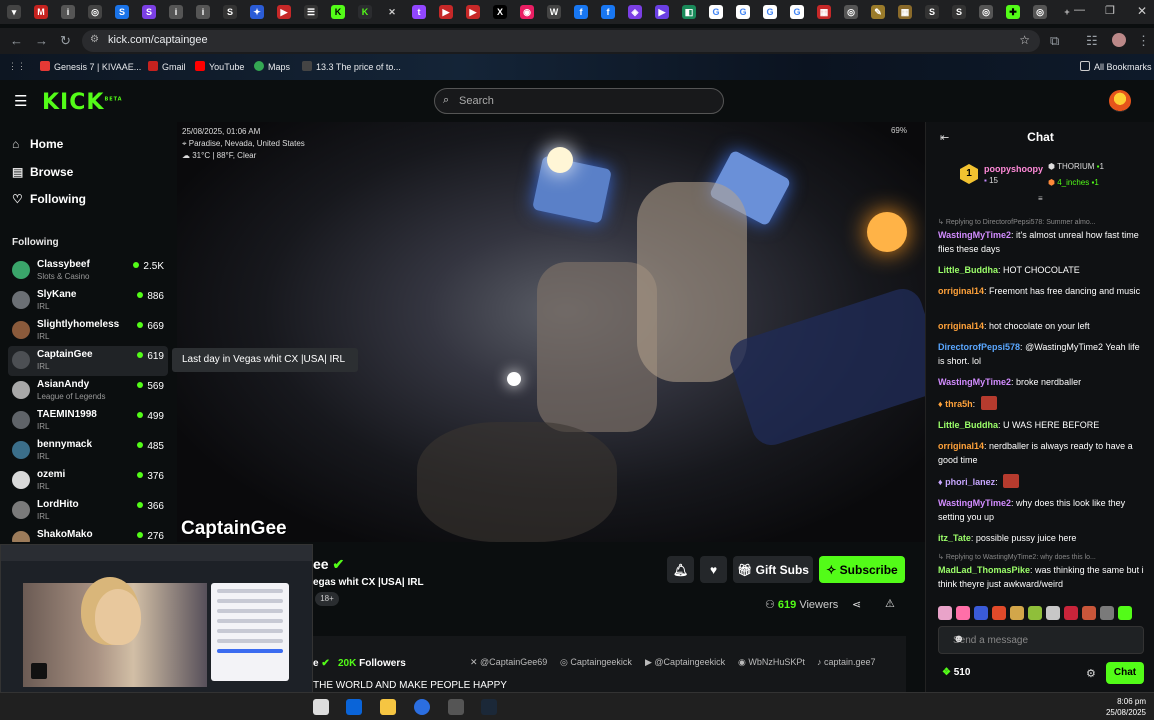 The image size is (1154, 720). I want to click on expand-leaderboard-icon: ≡, so click(1040, 198).